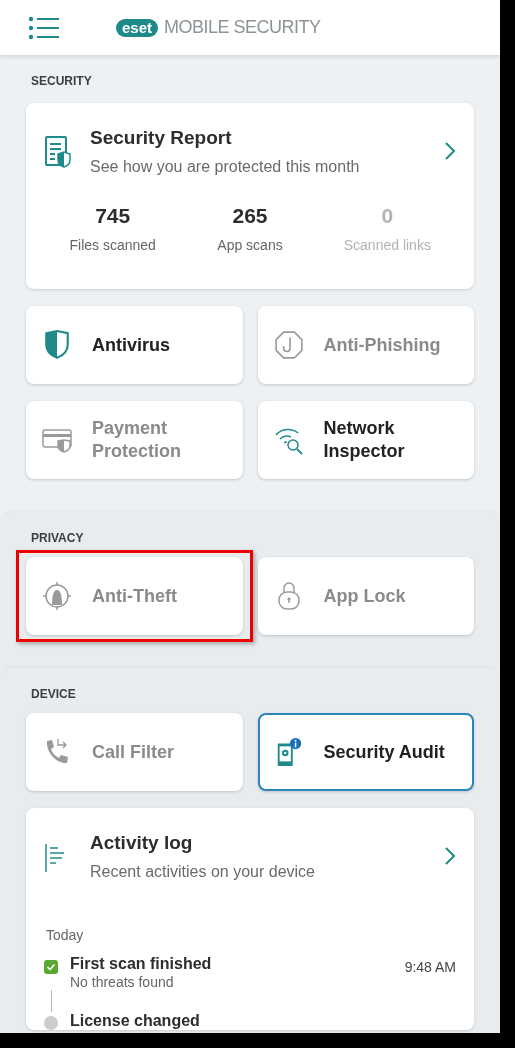 The height and width of the screenshot is (1048, 515). Describe the element at coordinates (250, 245) in the screenshot. I see `stat-label: App scans` at that location.